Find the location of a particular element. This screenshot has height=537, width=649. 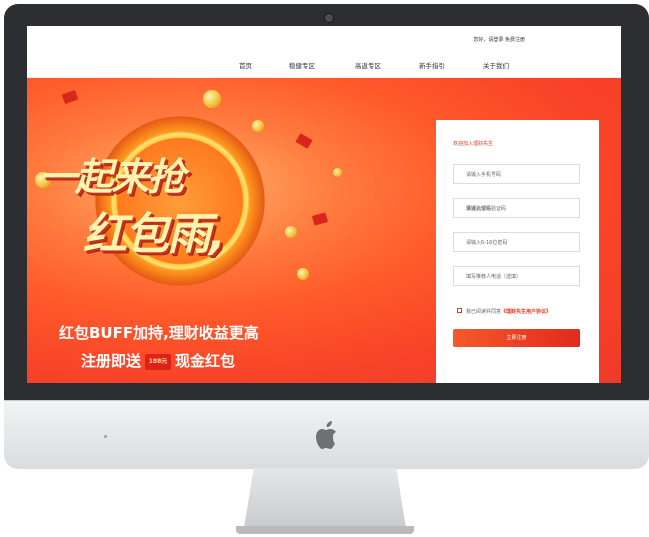

phone-placeholder: 请输入手机号码 is located at coordinates (484, 175).